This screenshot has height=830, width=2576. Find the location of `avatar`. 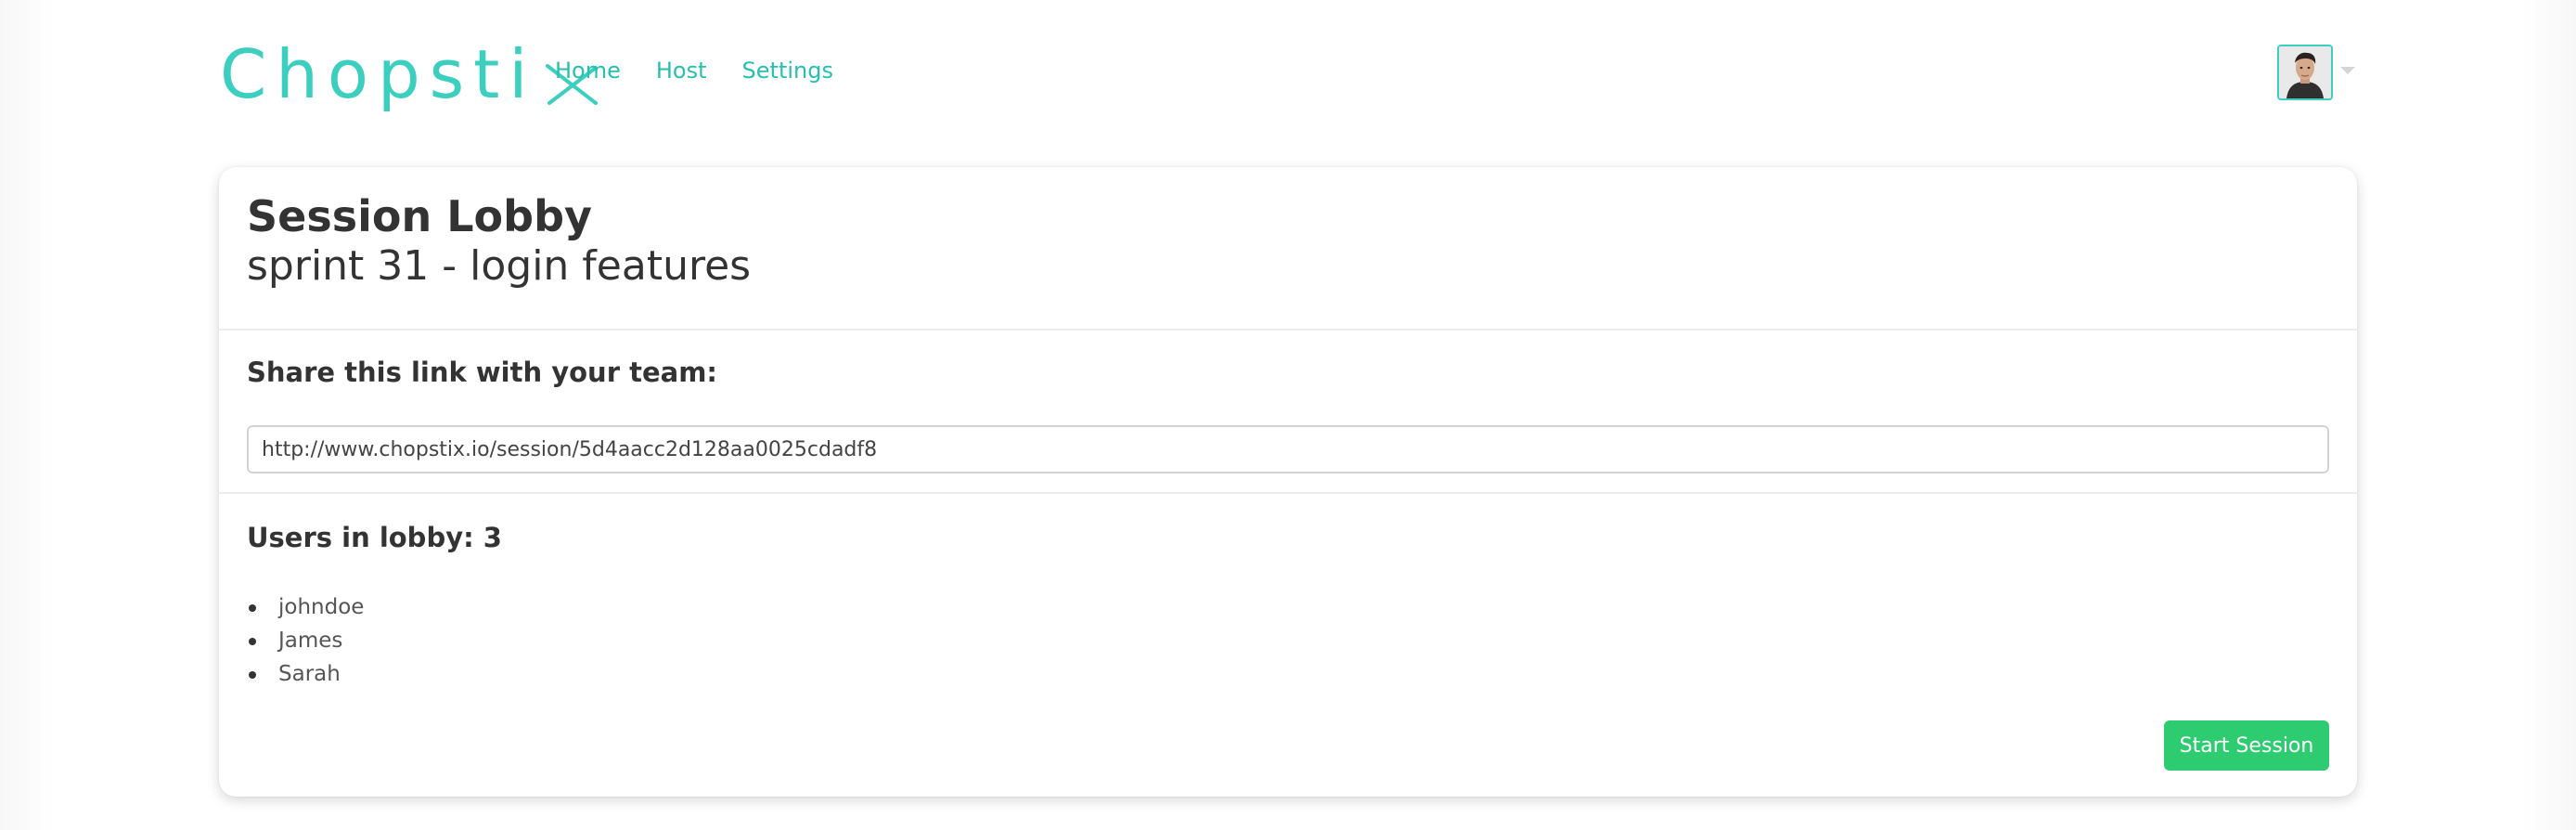

avatar is located at coordinates (2305, 72).